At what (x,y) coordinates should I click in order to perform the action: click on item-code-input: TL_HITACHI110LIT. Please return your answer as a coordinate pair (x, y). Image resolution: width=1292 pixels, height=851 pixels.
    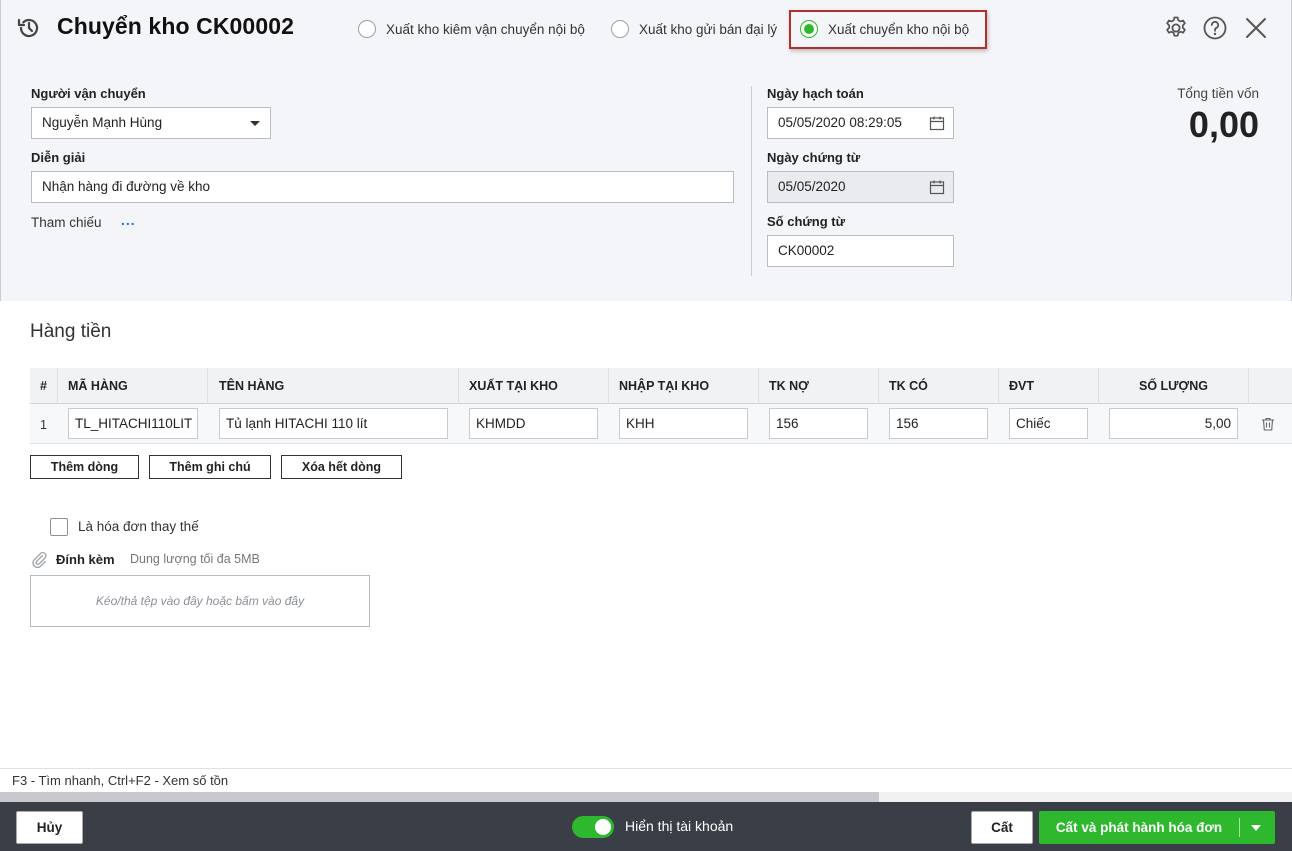
    Looking at the image, I should click on (133, 423).